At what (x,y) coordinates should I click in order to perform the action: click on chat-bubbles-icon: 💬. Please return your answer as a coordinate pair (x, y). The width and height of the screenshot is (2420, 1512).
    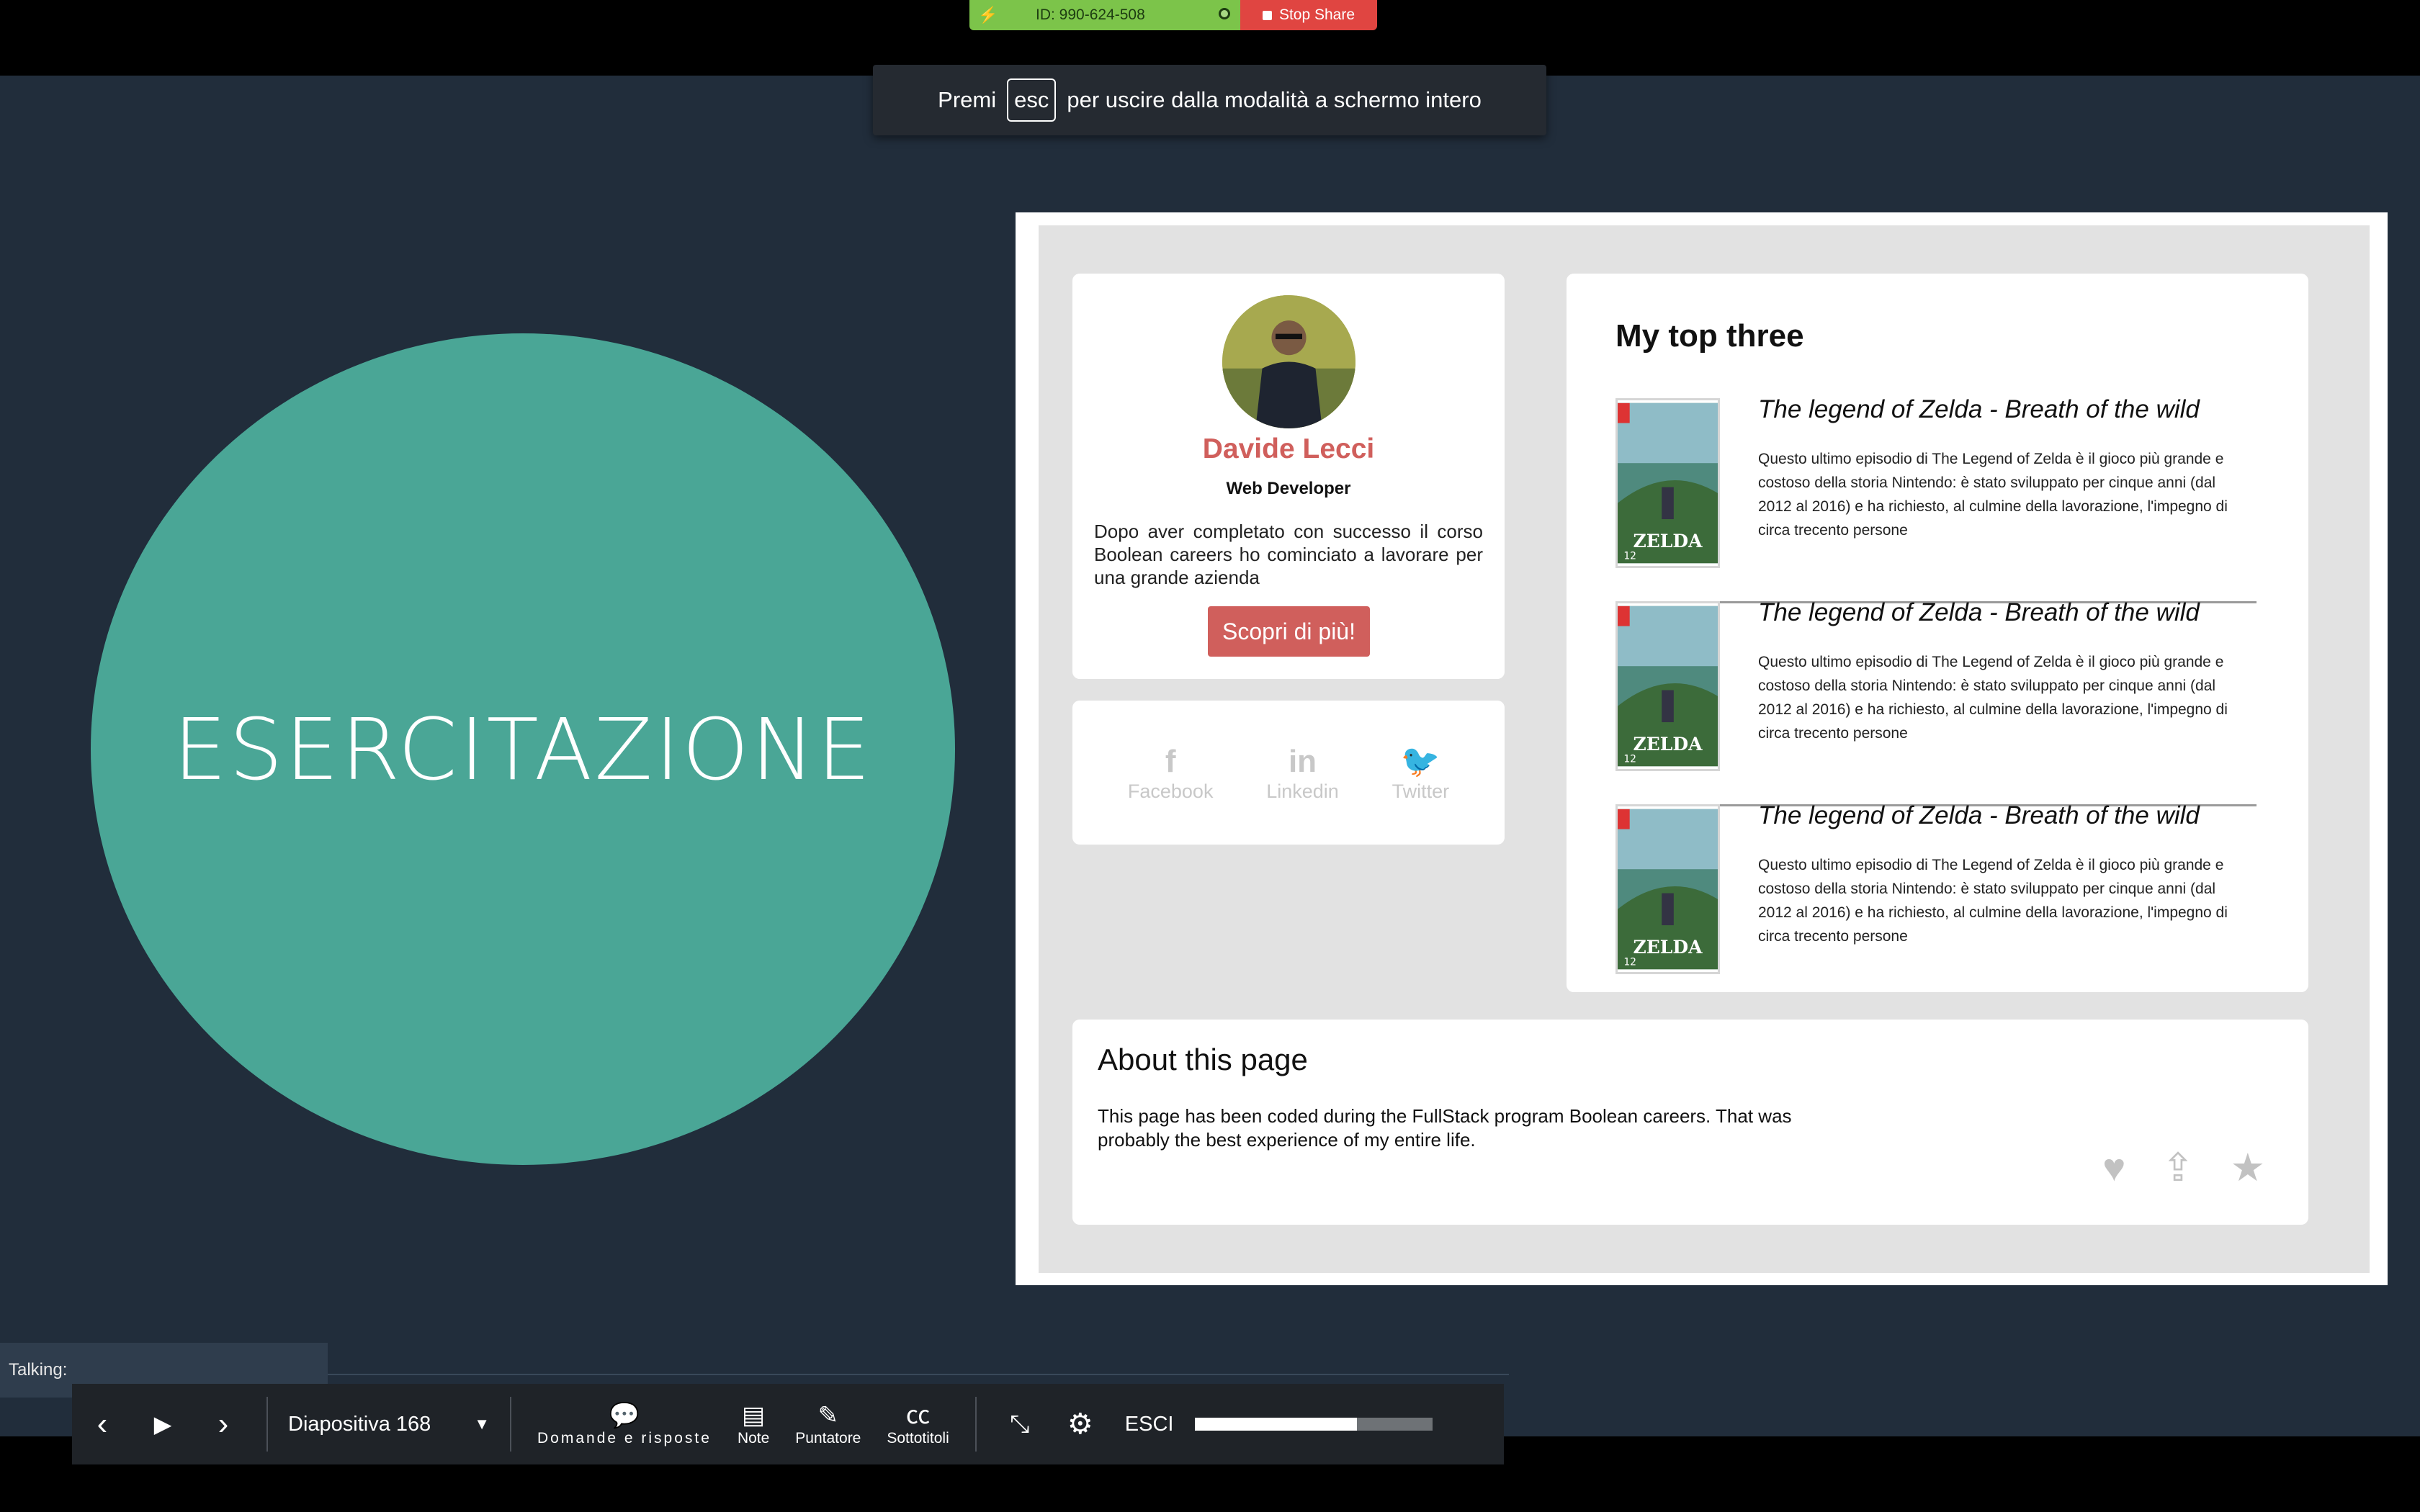
    Looking at the image, I should click on (624, 1415).